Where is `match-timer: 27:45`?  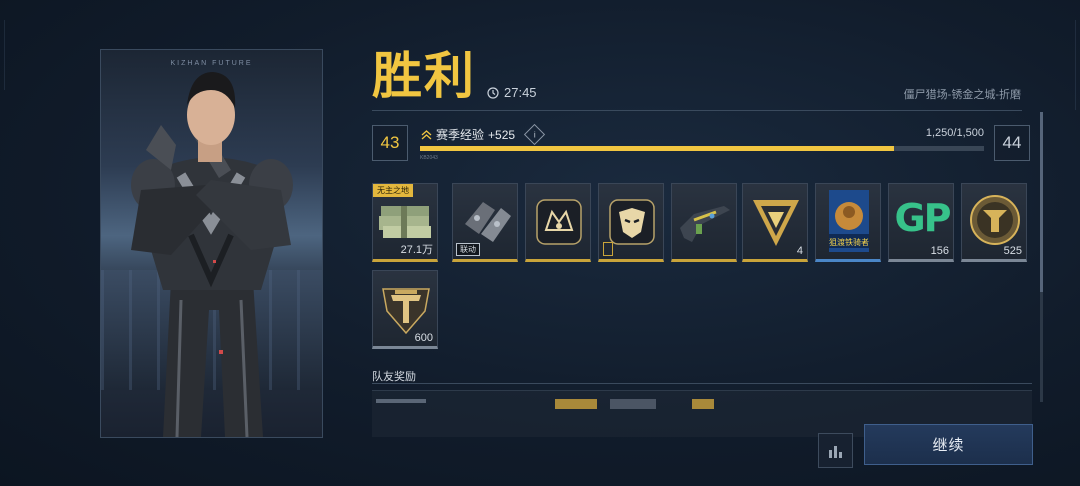
match-timer: 27:45 is located at coordinates (512, 92).